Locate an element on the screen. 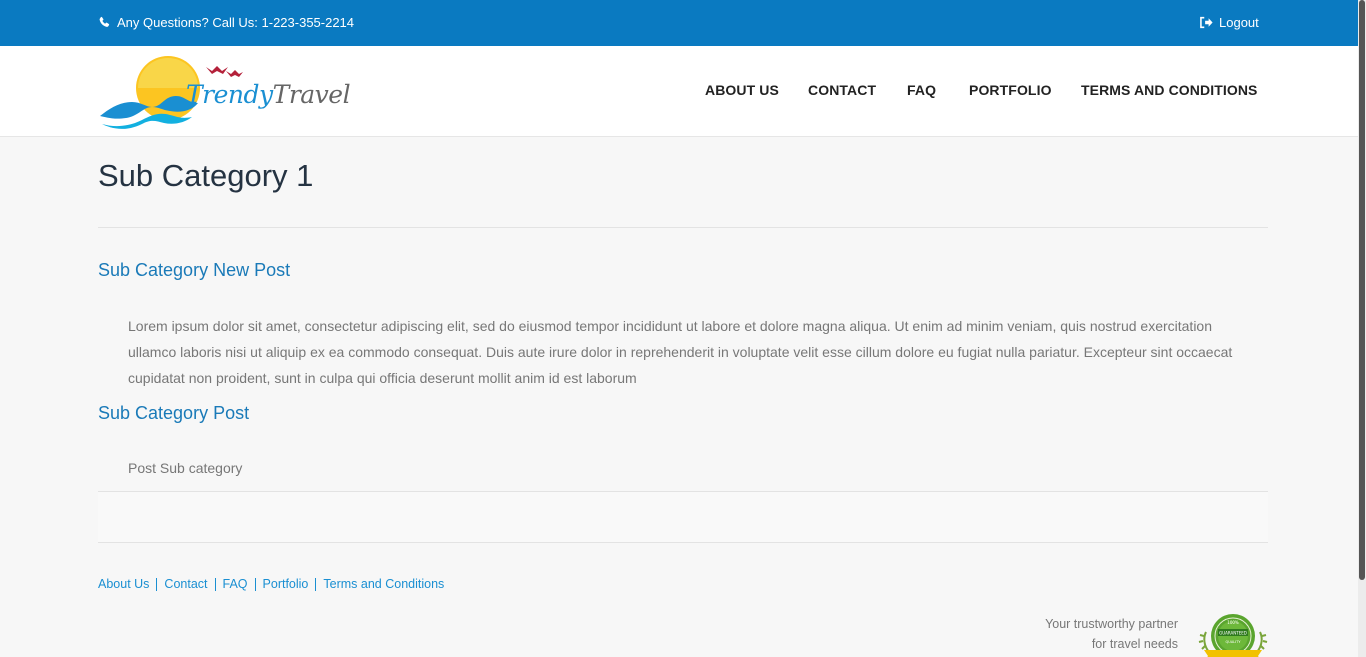 The width and height of the screenshot is (1366, 657). sign-out-icon is located at coordinates (1206, 22).